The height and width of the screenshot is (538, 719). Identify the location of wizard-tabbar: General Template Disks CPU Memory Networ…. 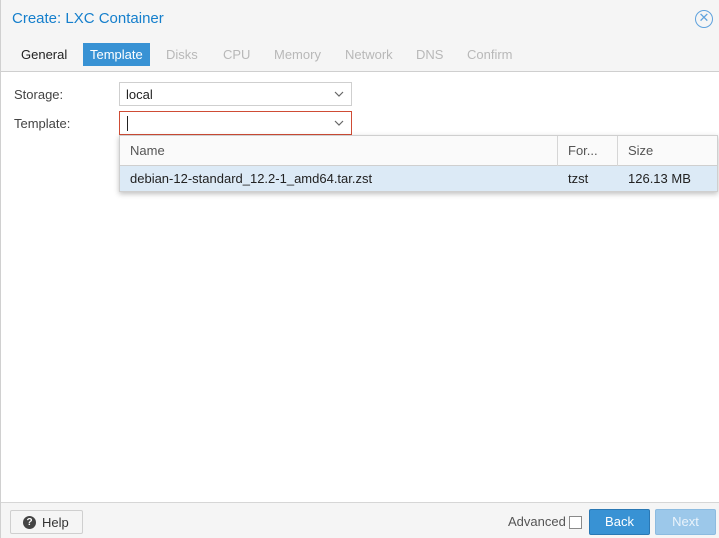
(360, 55).